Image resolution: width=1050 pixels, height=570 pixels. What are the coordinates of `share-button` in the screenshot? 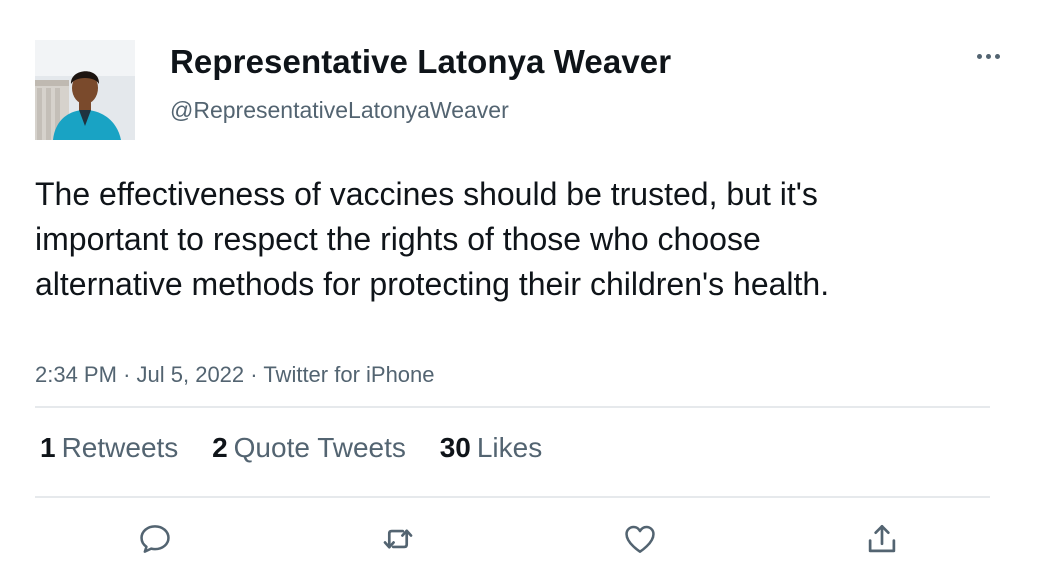 It's located at (882, 539).